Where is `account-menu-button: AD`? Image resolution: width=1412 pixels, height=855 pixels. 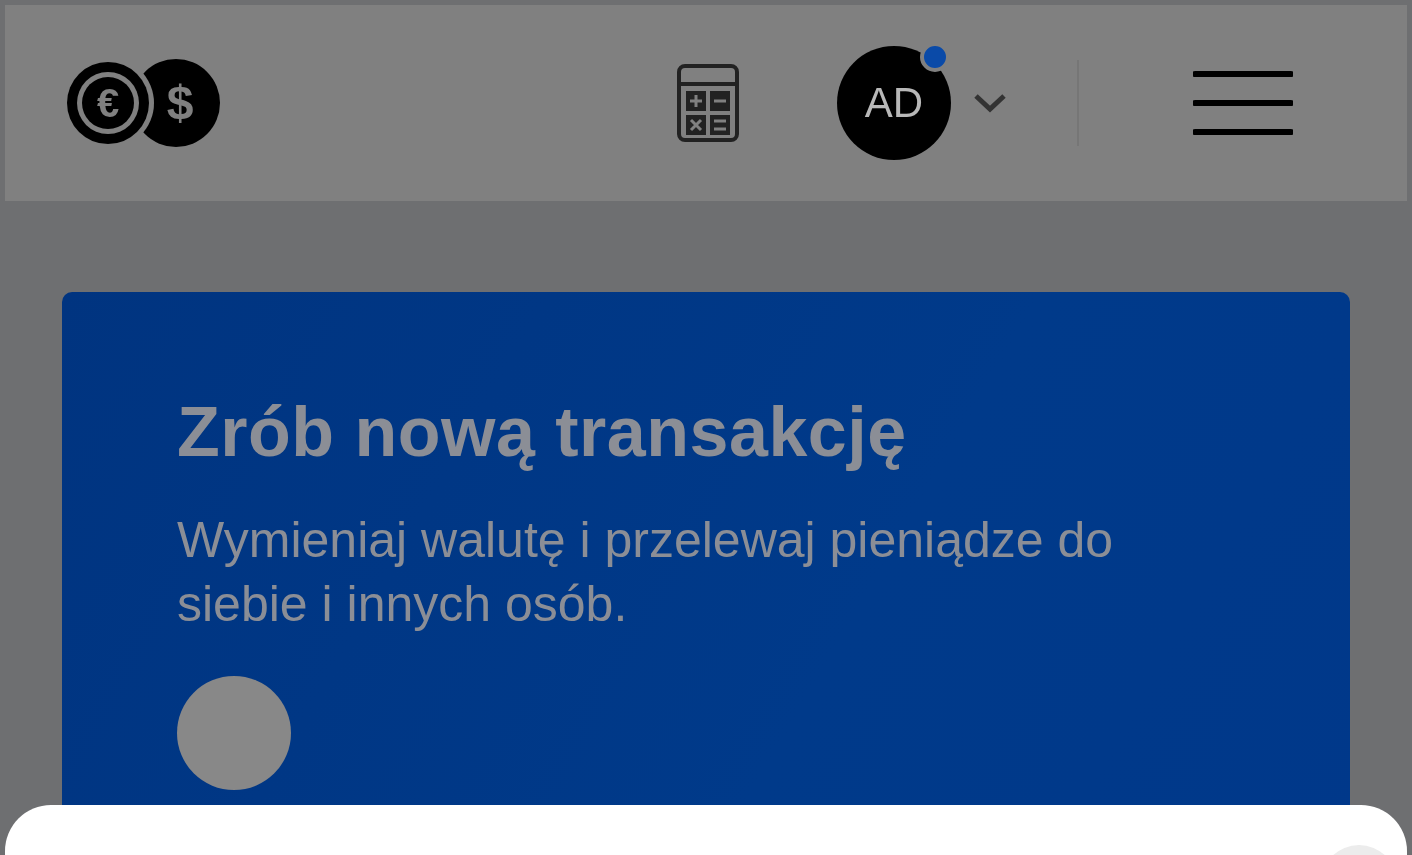
account-menu-button: AD is located at coordinates (922, 103).